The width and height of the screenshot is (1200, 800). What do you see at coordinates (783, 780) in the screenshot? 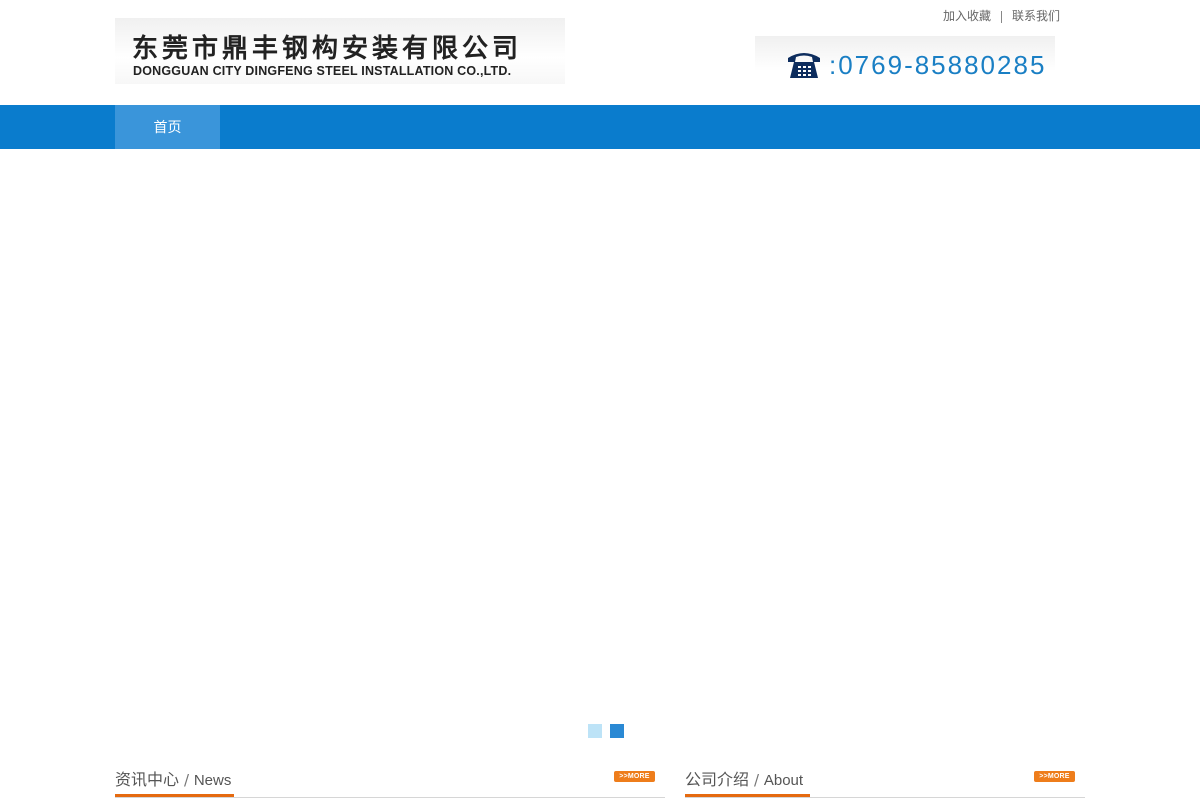
I see `about-title-en: About` at bounding box center [783, 780].